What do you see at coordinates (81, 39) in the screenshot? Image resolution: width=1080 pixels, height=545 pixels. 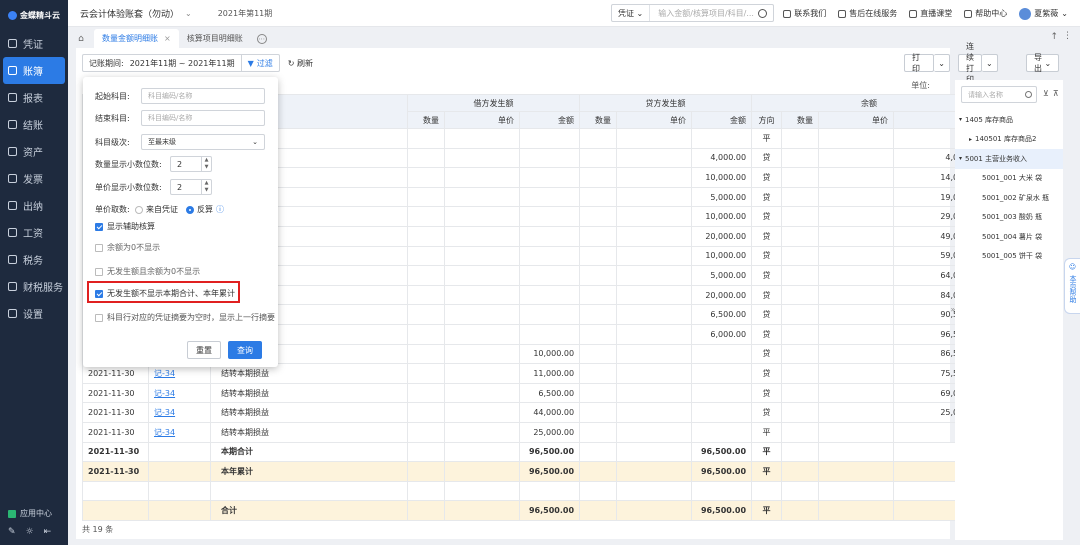 I see `home-icon: ⌂` at bounding box center [81, 39].